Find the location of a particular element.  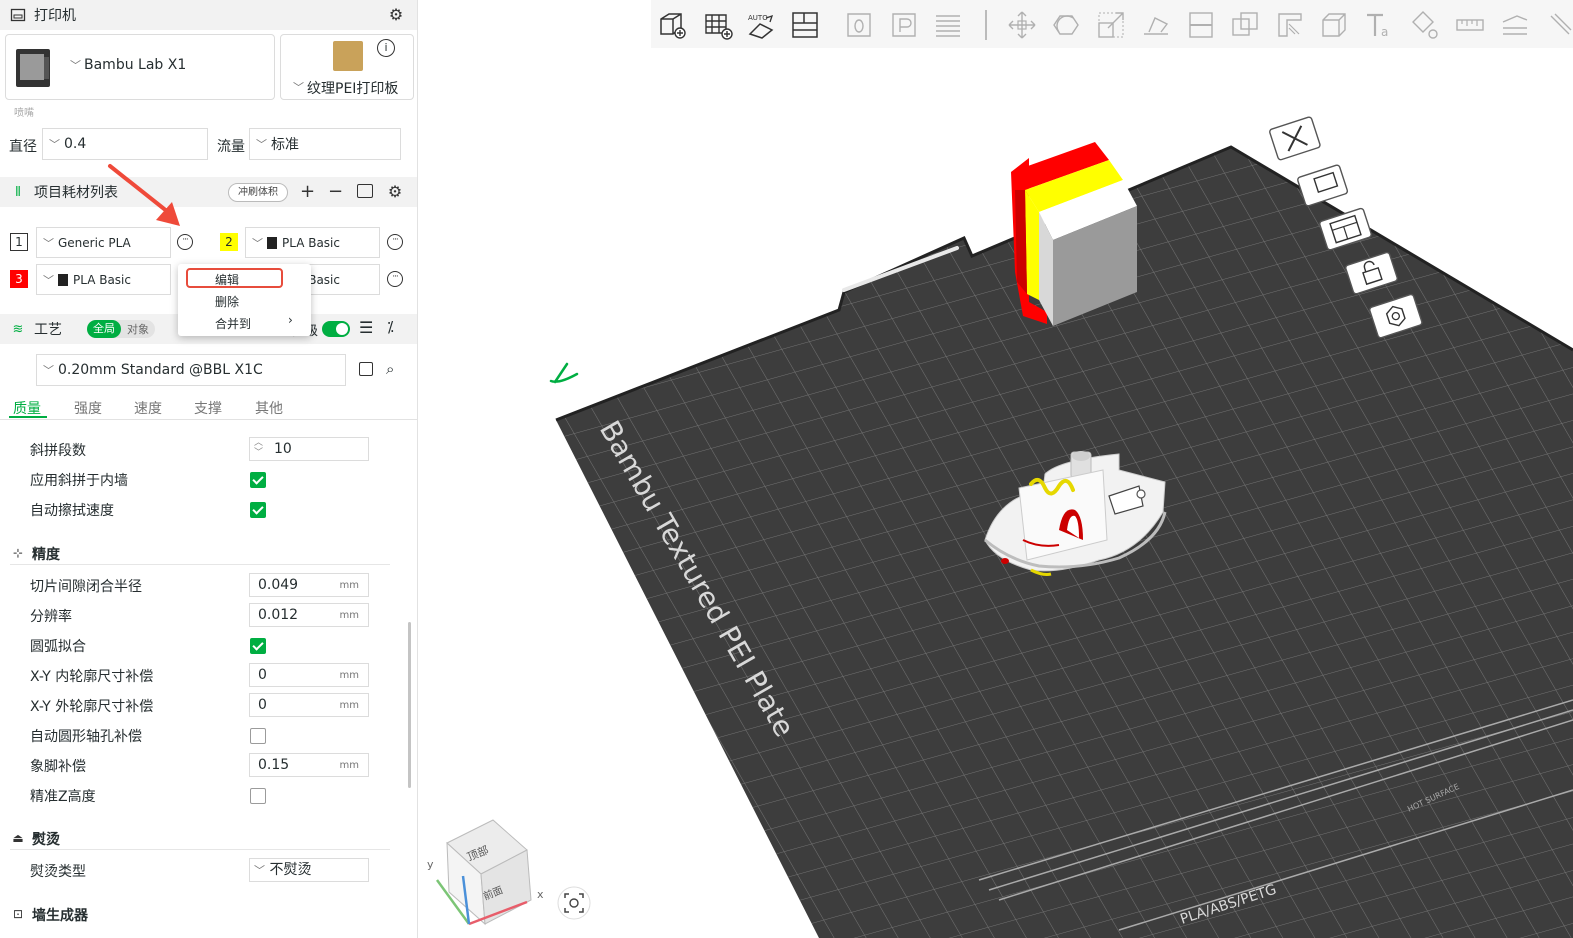

printer-model-name: Bambu Lab X1 is located at coordinates (135, 65).